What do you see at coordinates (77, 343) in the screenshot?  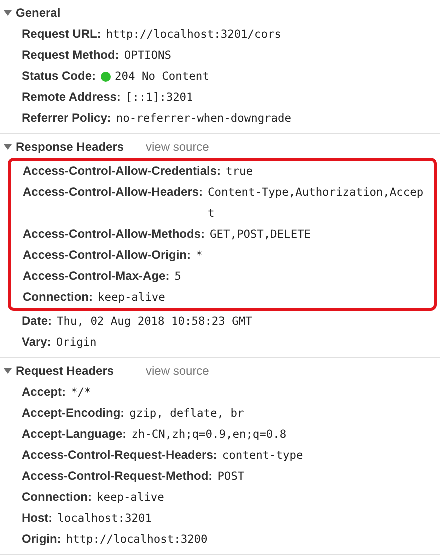 I see `header-value: Origin` at bounding box center [77, 343].